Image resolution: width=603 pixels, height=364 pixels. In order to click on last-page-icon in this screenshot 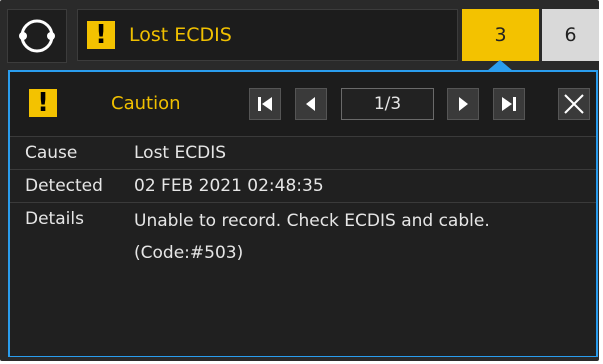, I will do `click(509, 104)`.